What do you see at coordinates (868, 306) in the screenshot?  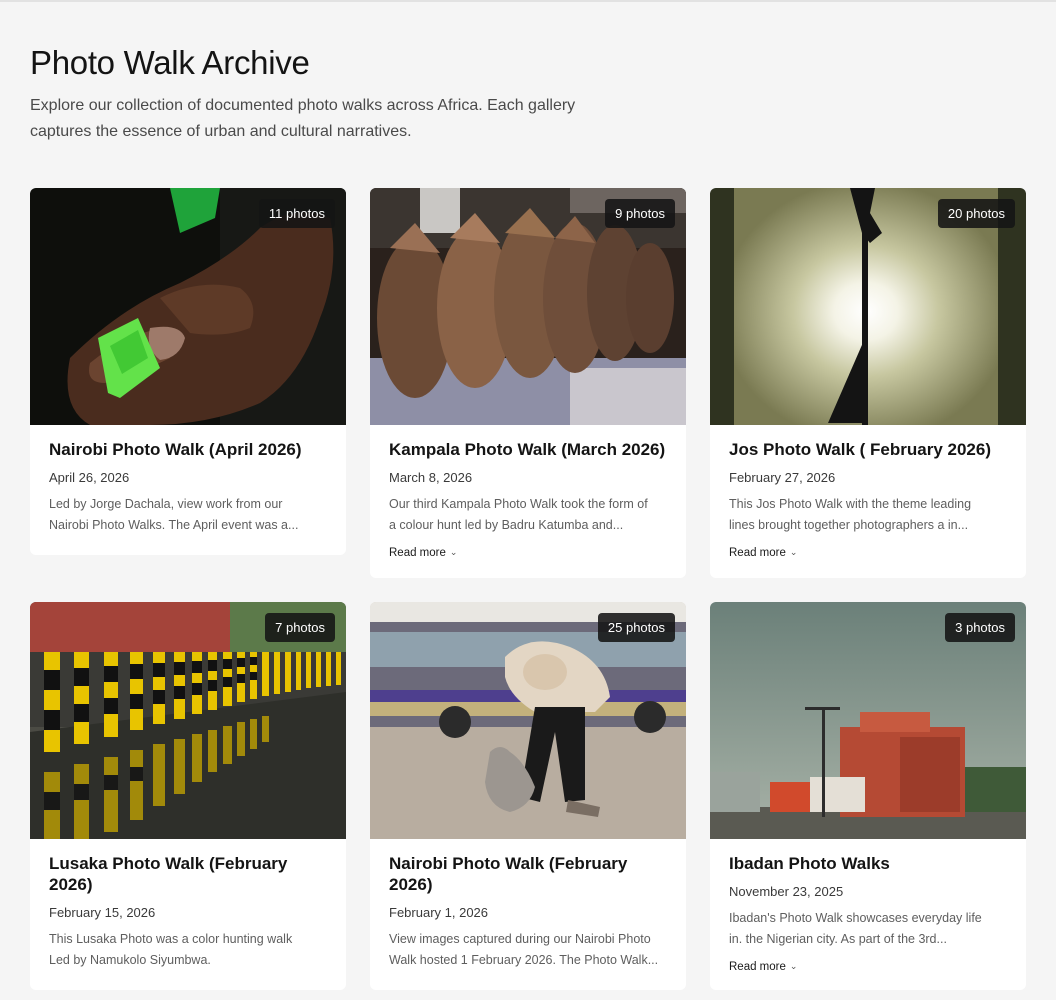 I see `gallery-photo: 20 photos` at bounding box center [868, 306].